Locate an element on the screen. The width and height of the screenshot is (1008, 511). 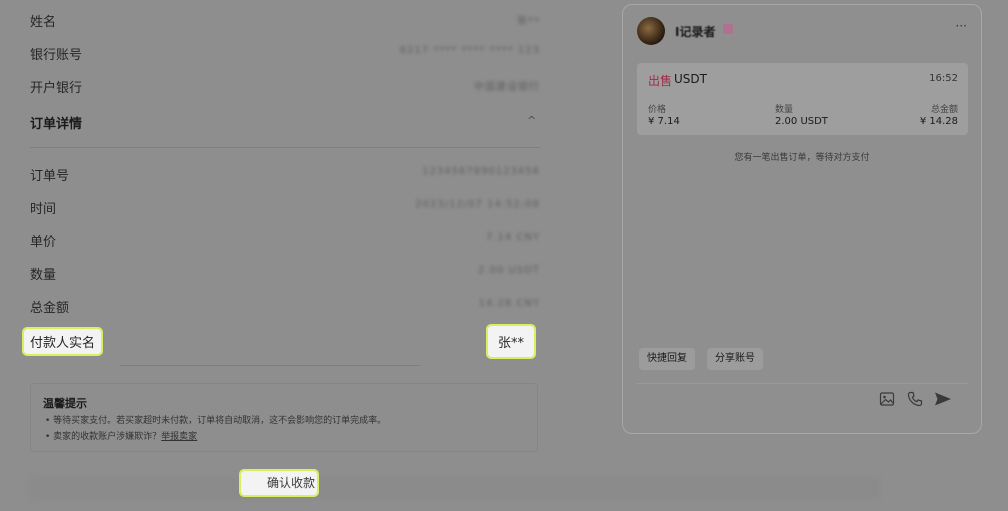
tips-line-2-text: • 卖家的收款账户涉嫌欺诈？ is located at coordinates (103, 437).